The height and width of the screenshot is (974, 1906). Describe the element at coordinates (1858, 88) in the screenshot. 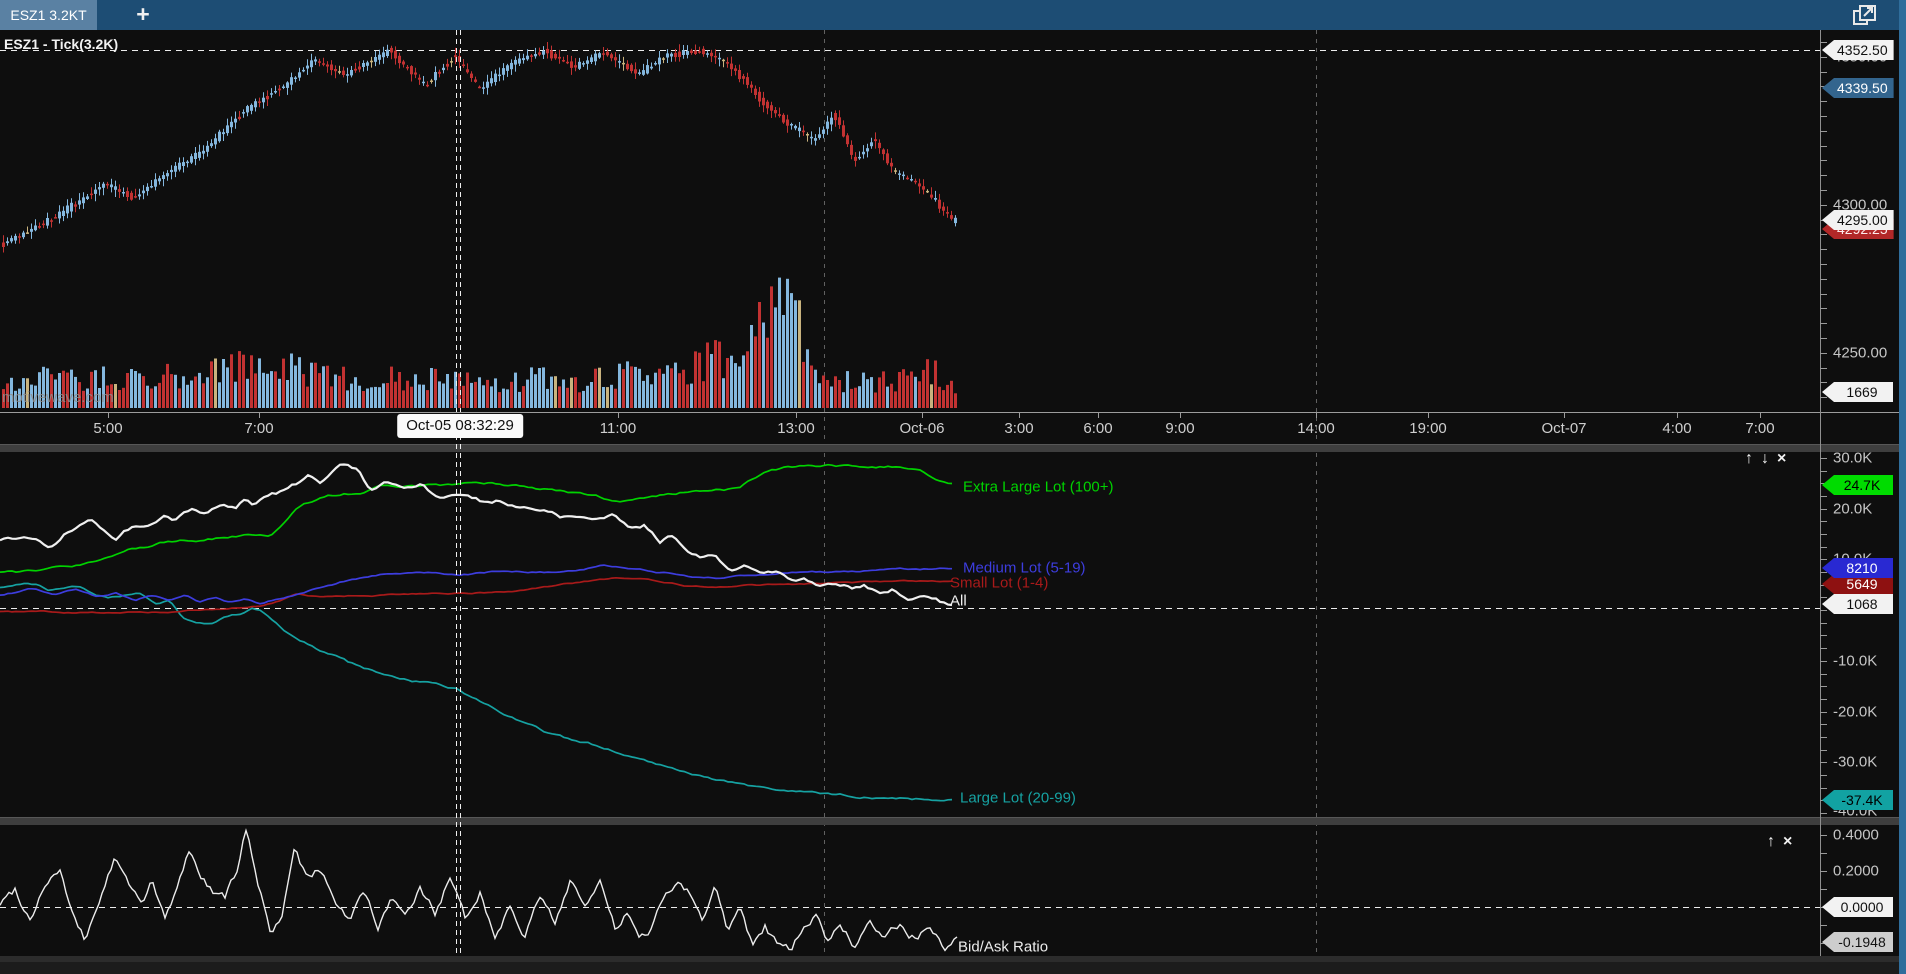

I see `price-axis-tag: 4339.50` at that location.